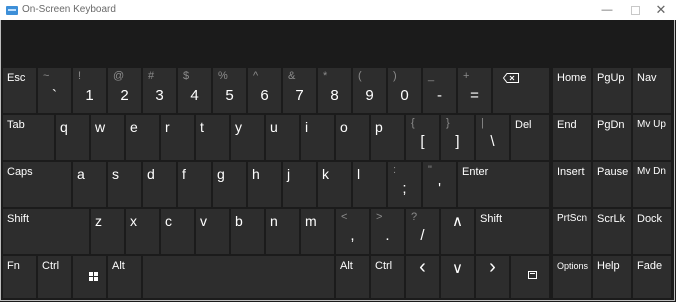  Describe the element at coordinates (352, 137) in the screenshot. I see `key-o: o` at that location.